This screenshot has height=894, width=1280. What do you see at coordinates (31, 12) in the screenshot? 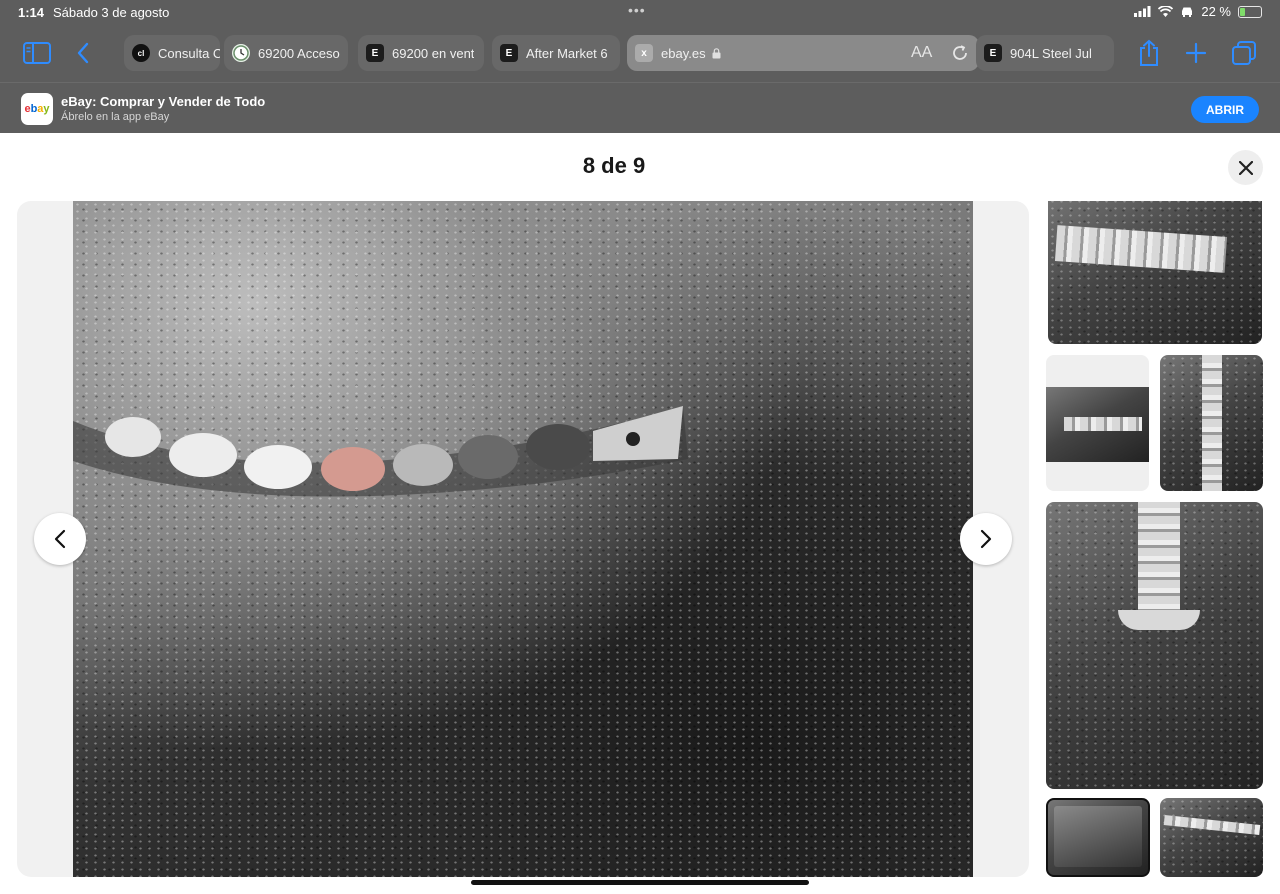
I see `status-time: 1:14` at bounding box center [31, 12].